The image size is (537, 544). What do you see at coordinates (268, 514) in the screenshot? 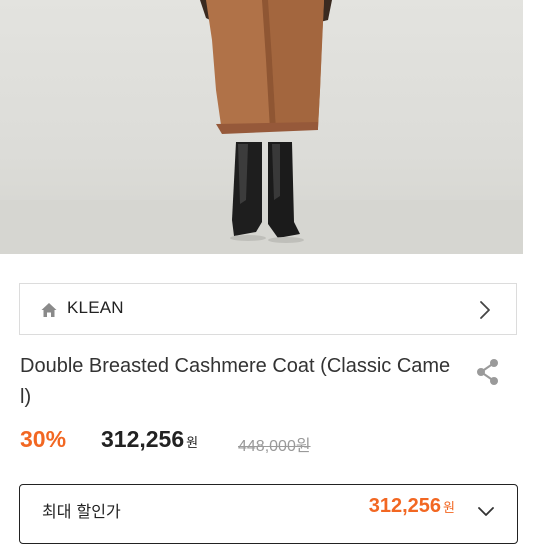
I see `max-discount-dropdown: 최대 할인가 312,256 원` at bounding box center [268, 514].